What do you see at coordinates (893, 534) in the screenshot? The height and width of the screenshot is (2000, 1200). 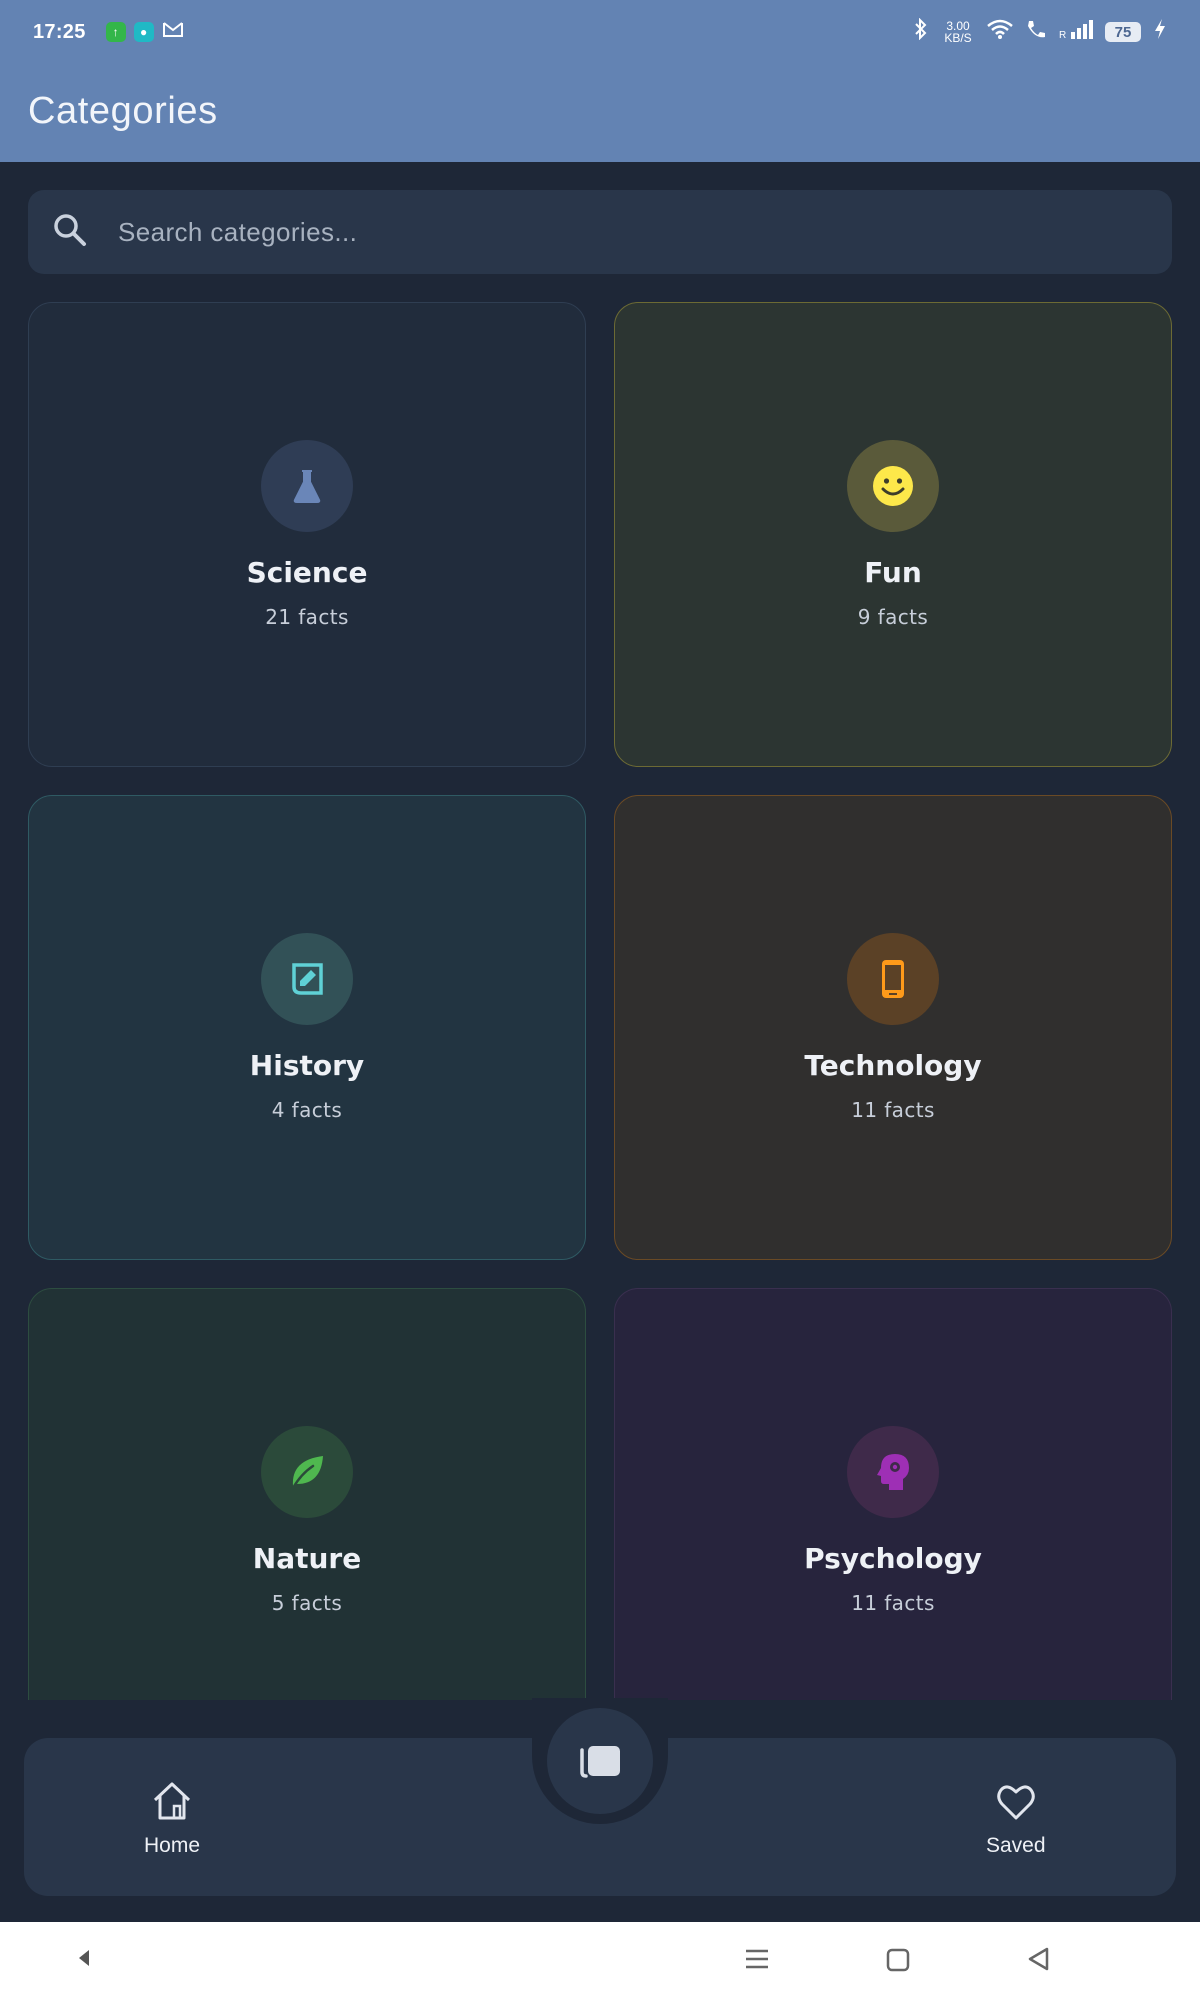 I see `category-card-fun: Fun 9 facts` at bounding box center [893, 534].